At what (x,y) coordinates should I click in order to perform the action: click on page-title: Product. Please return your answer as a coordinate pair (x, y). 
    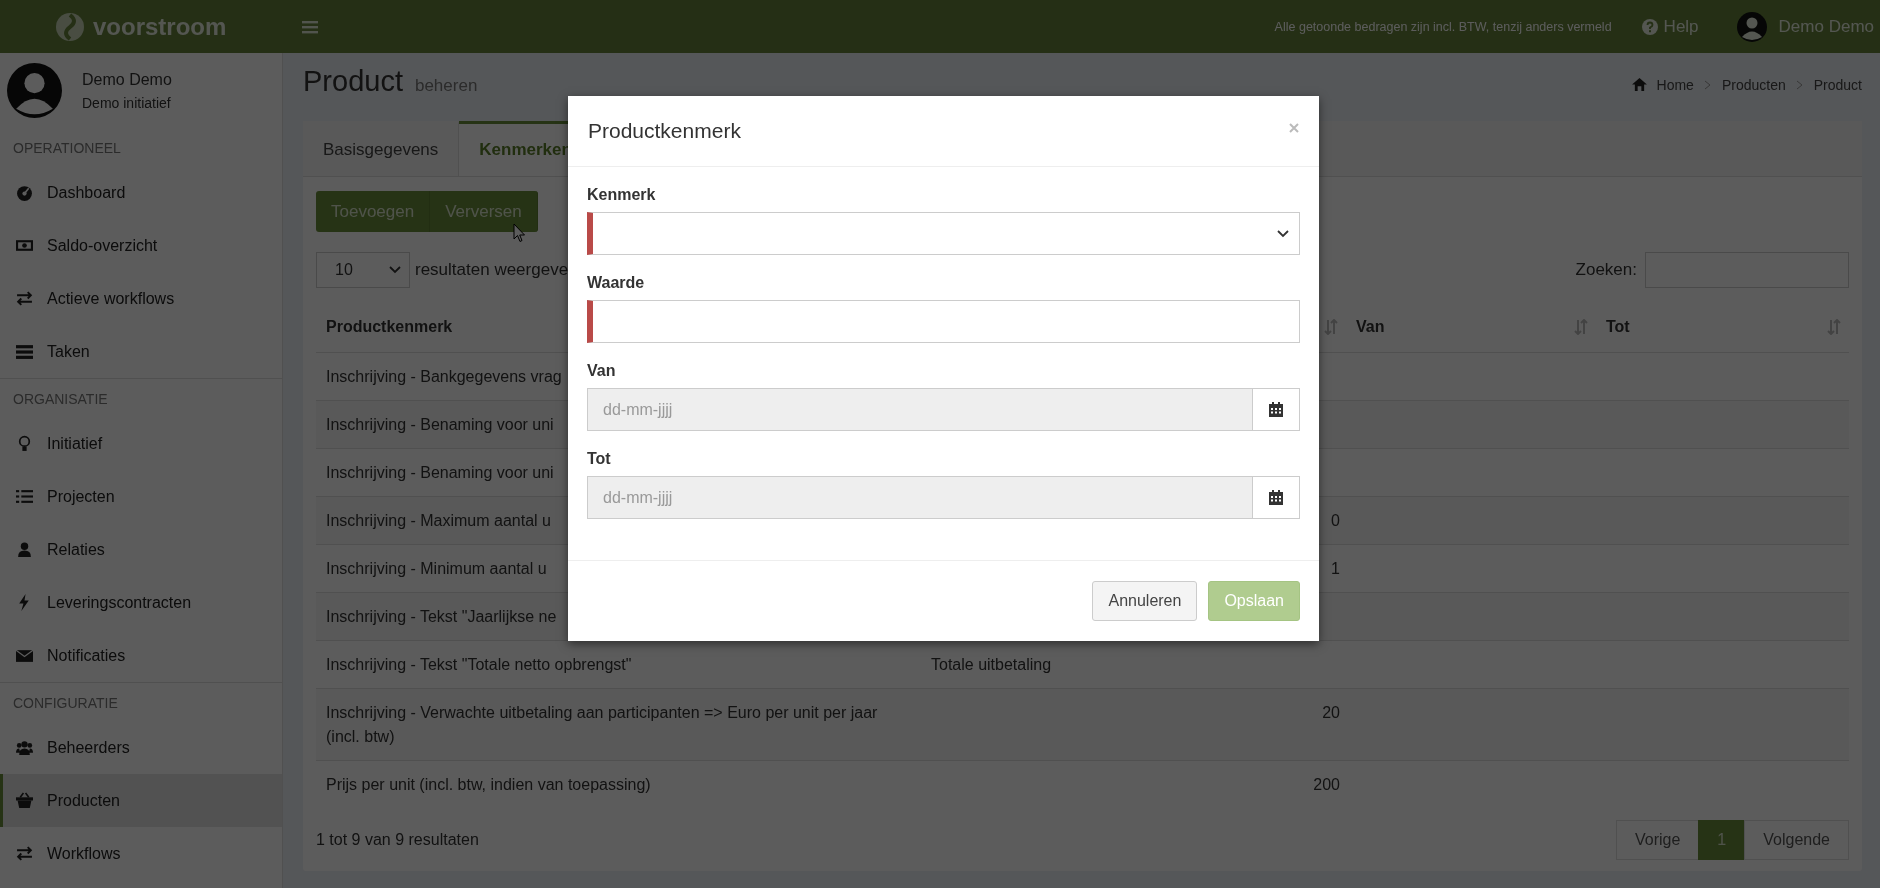
    Looking at the image, I should click on (353, 81).